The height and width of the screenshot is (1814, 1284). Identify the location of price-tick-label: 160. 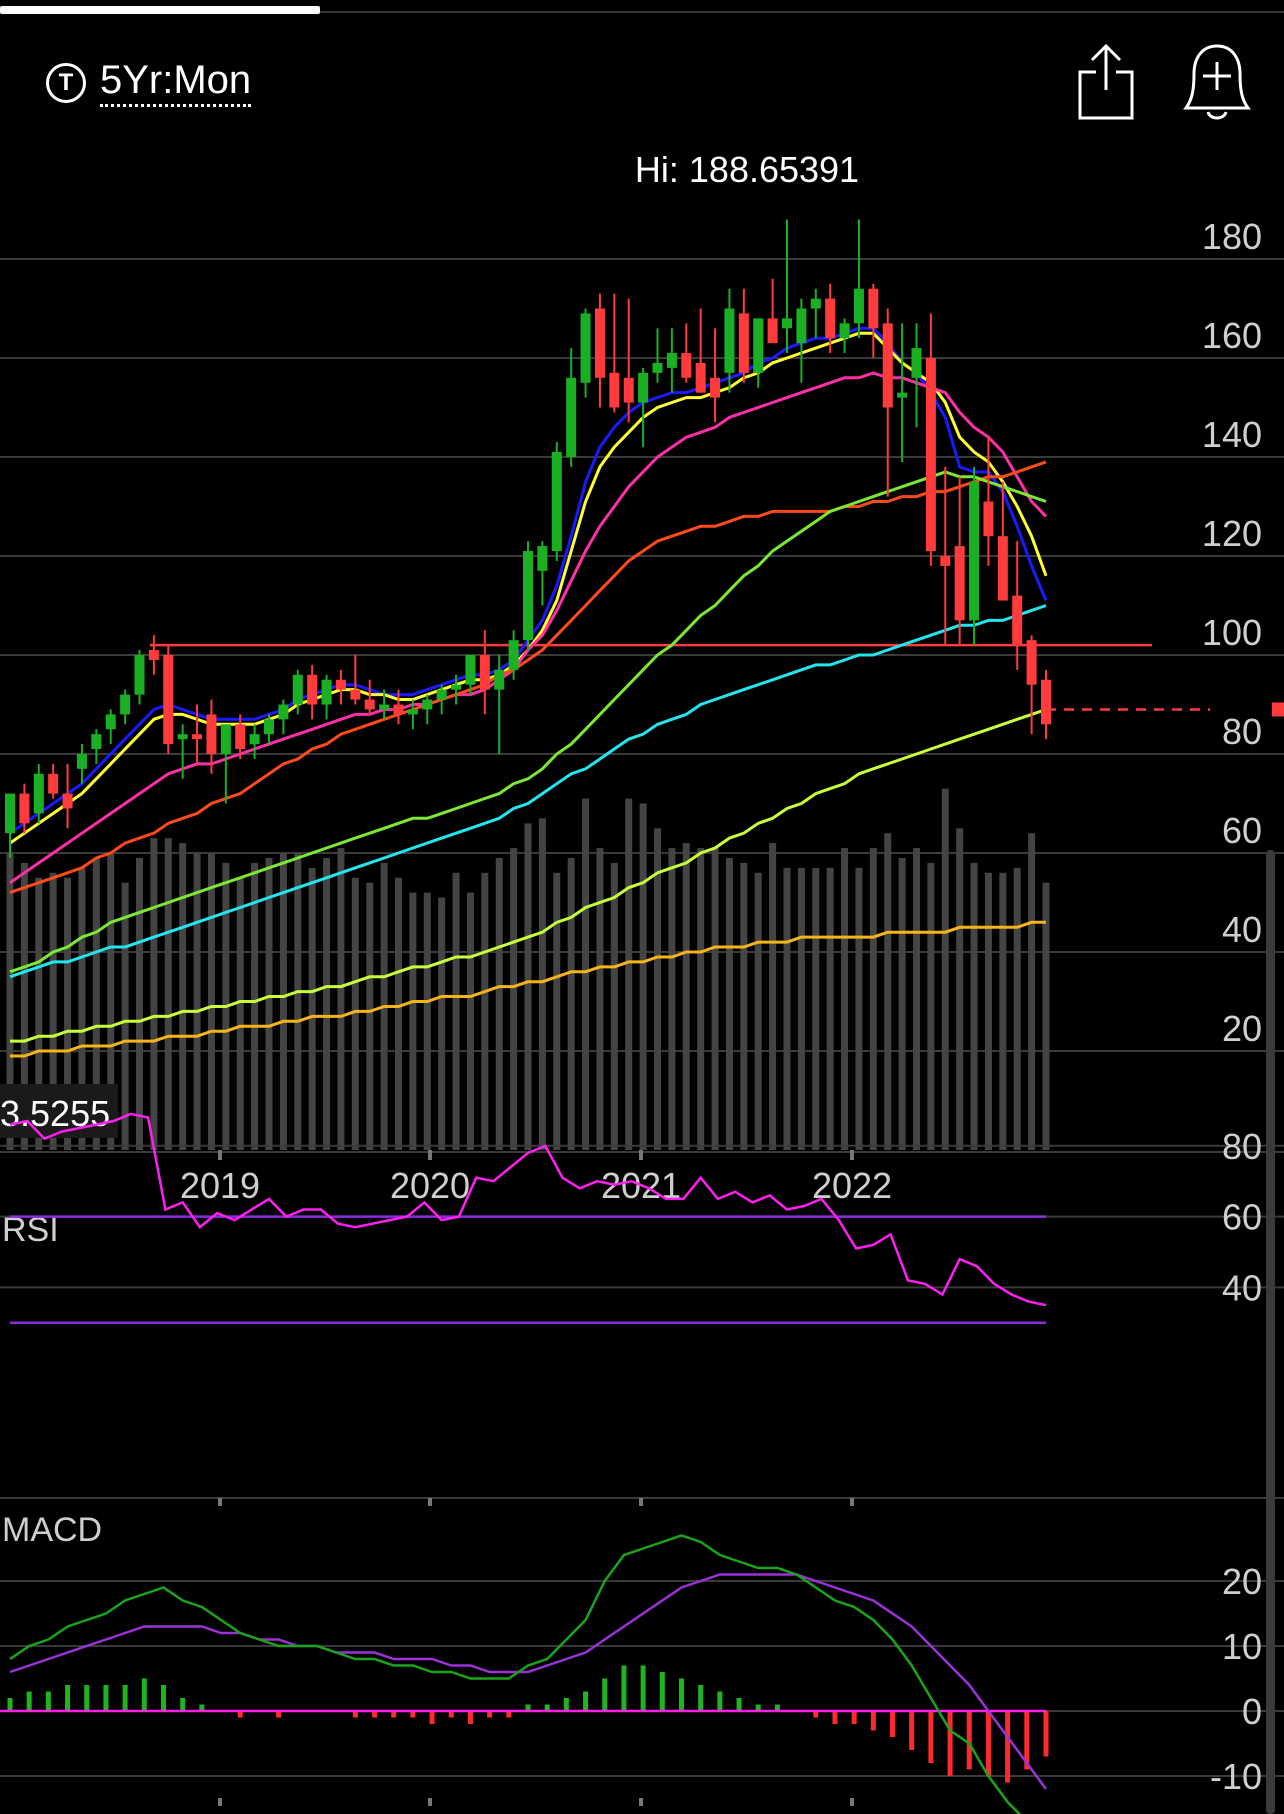
(1232, 335).